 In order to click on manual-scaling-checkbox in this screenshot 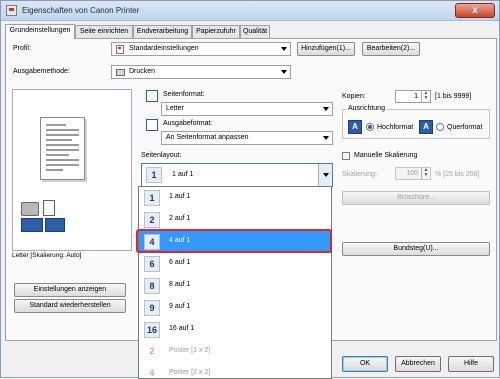, I will do `click(346, 156)`.